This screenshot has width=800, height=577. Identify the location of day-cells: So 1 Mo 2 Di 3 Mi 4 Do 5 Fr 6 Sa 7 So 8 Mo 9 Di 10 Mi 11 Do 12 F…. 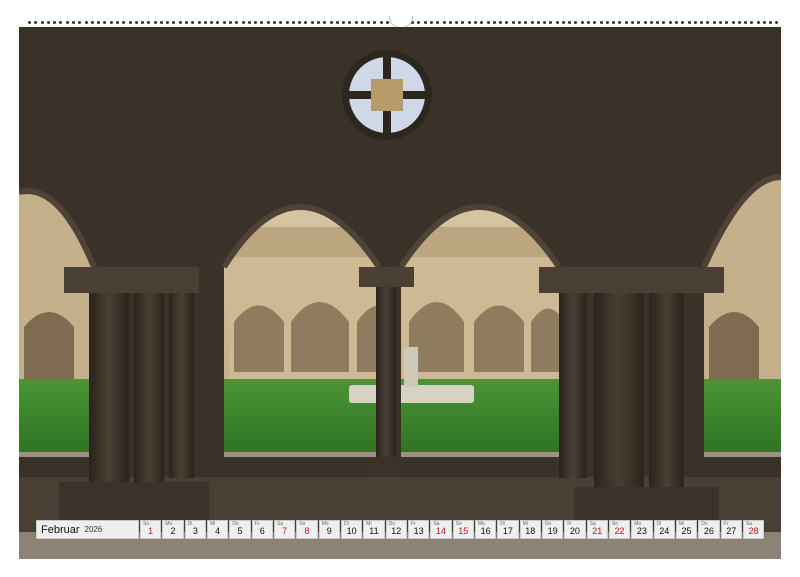
(452, 530).